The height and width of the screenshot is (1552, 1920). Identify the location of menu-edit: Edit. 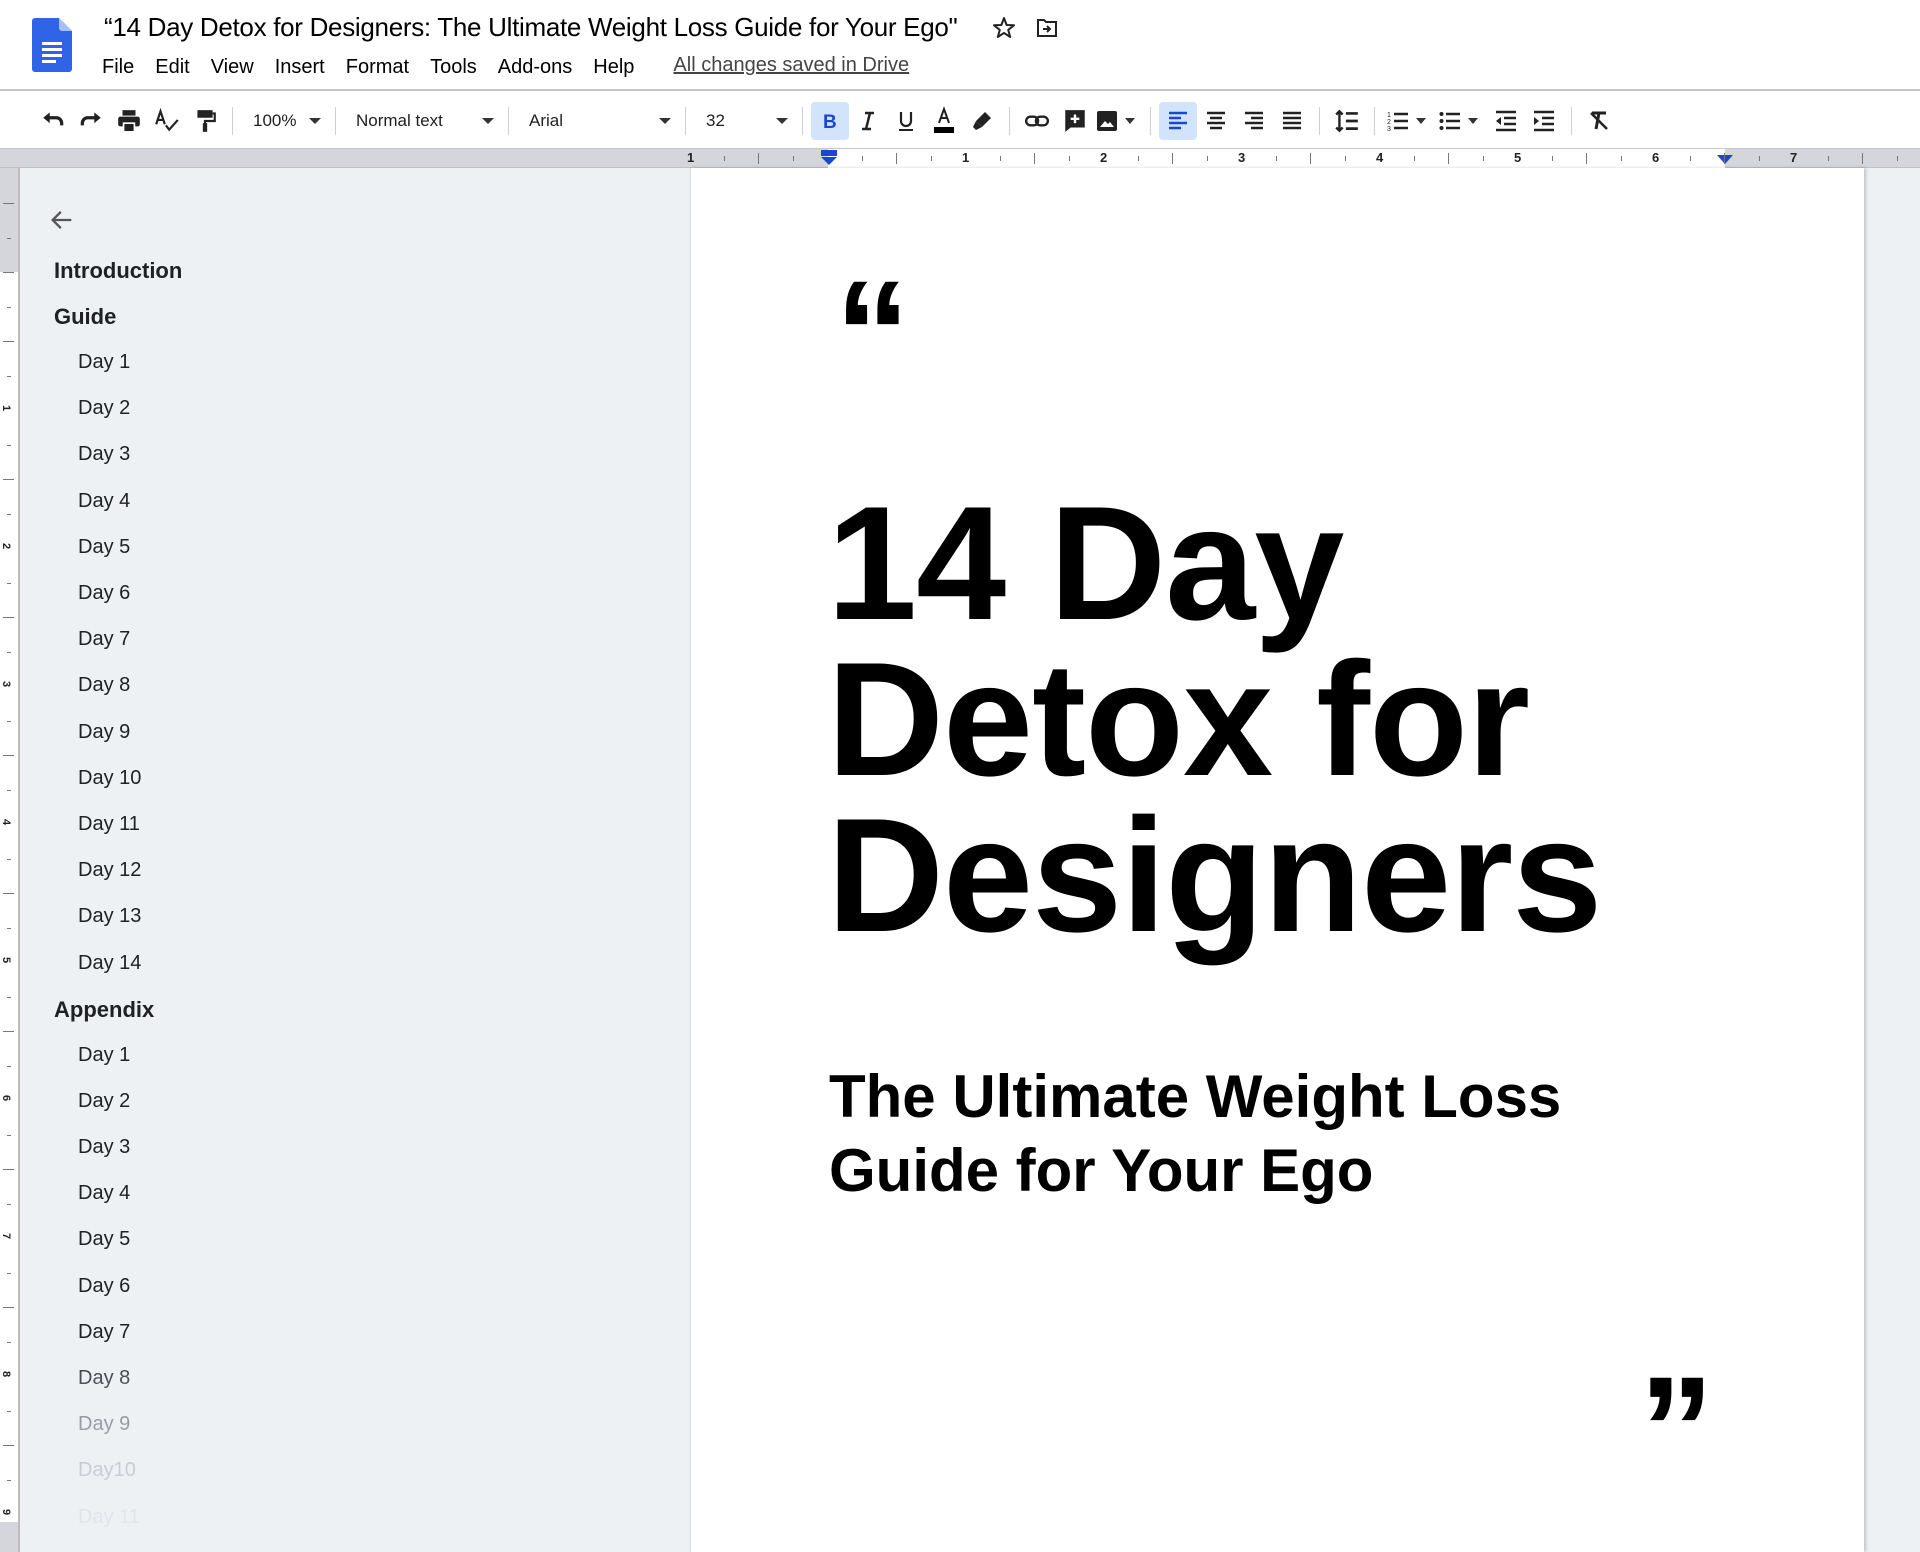
(176, 67).